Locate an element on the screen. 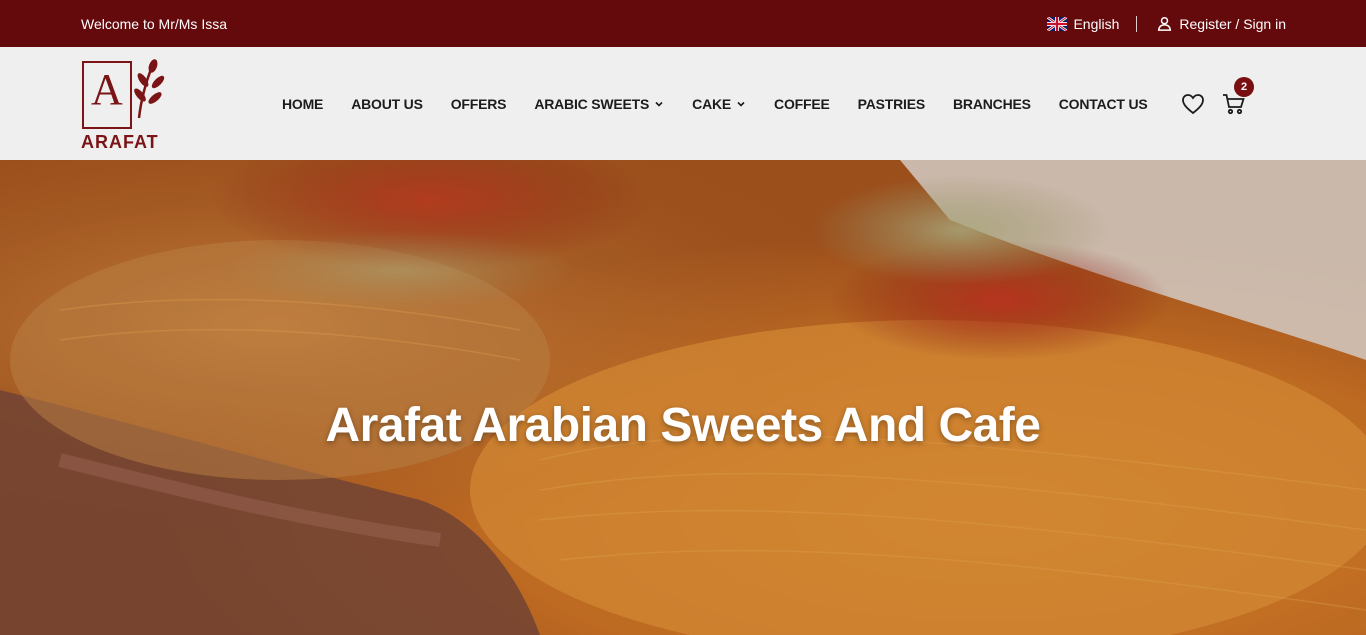 Image resolution: width=1366 pixels, height=635 pixels. uk-flag-icon is located at coordinates (1057, 23).